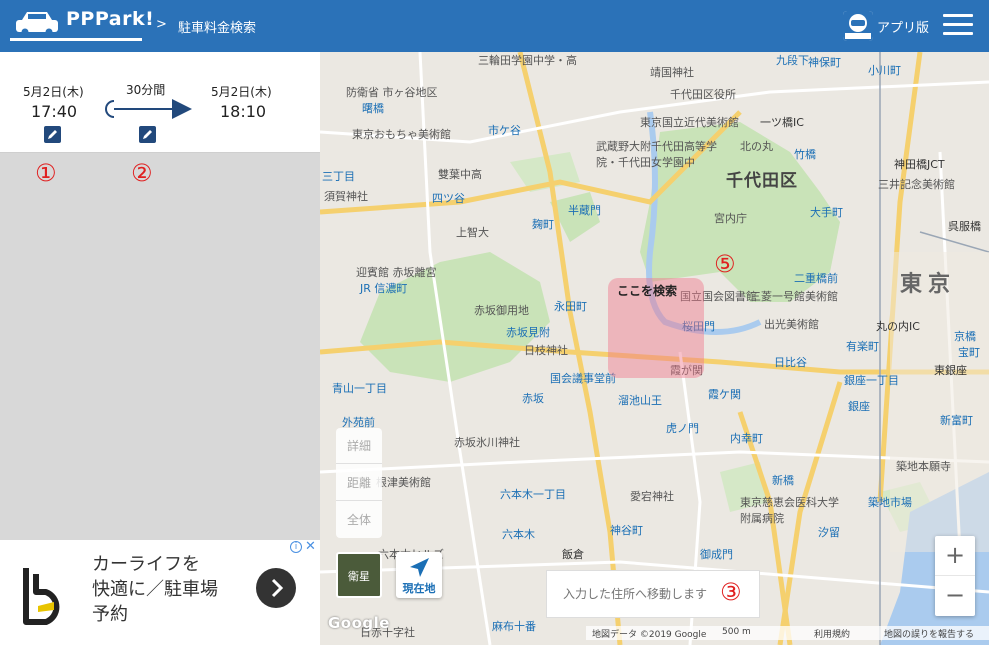 The height and width of the screenshot is (645, 989). Describe the element at coordinates (731, 592) in the screenshot. I see `annotation-marker-3: ③` at that location.